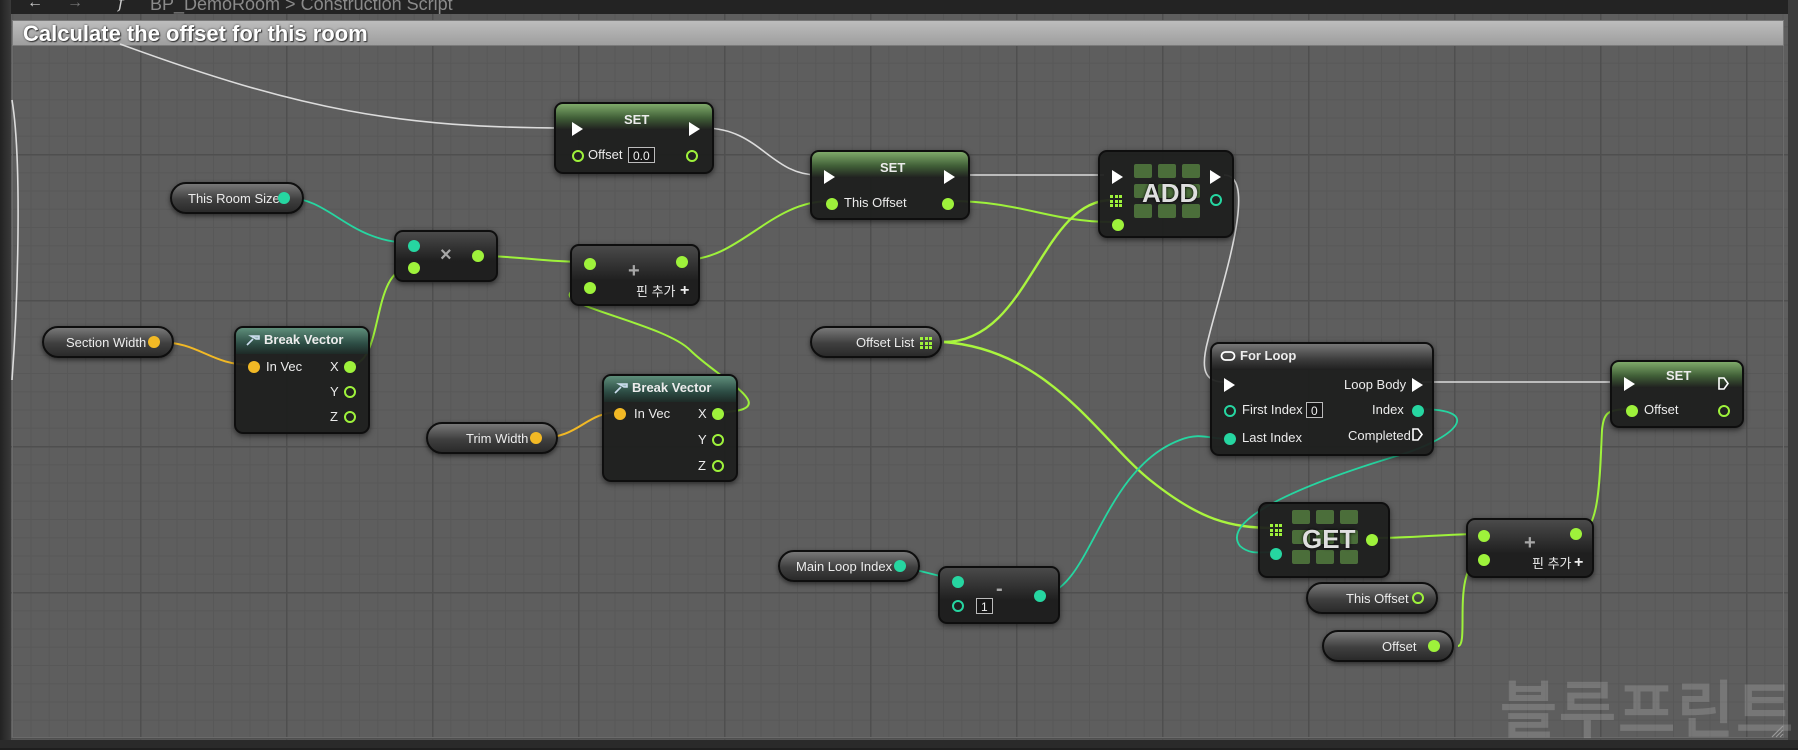  Describe the element at coordinates (926, 343) in the screenshot. I see `array-out-pin` at that location.